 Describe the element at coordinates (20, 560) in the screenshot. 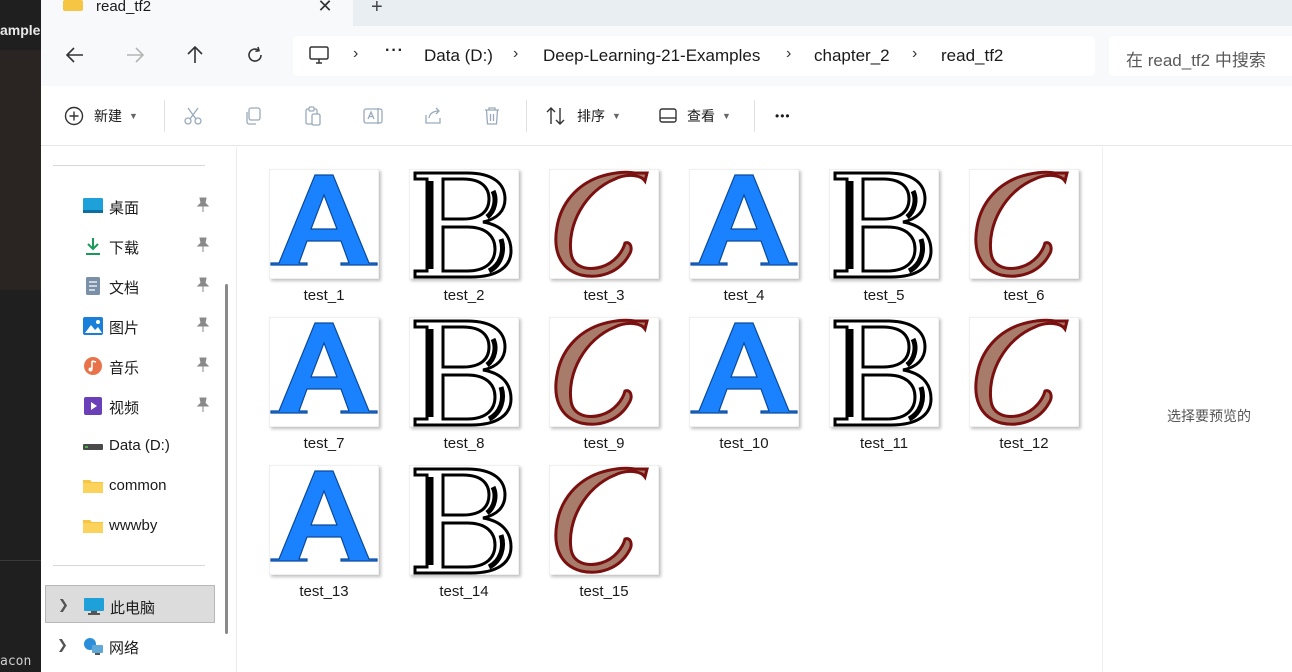

I see `background-window-divider` at that location.